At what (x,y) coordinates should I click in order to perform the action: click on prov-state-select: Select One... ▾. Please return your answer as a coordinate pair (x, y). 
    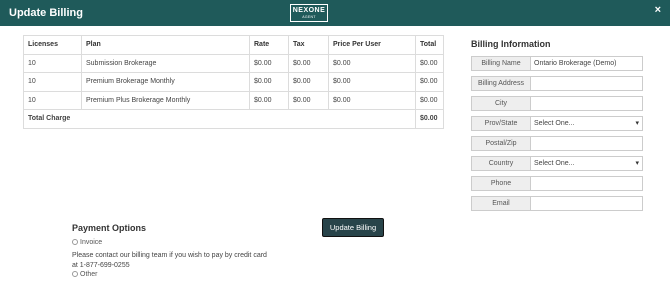
    Looking at the image, I should click on (587, 123).